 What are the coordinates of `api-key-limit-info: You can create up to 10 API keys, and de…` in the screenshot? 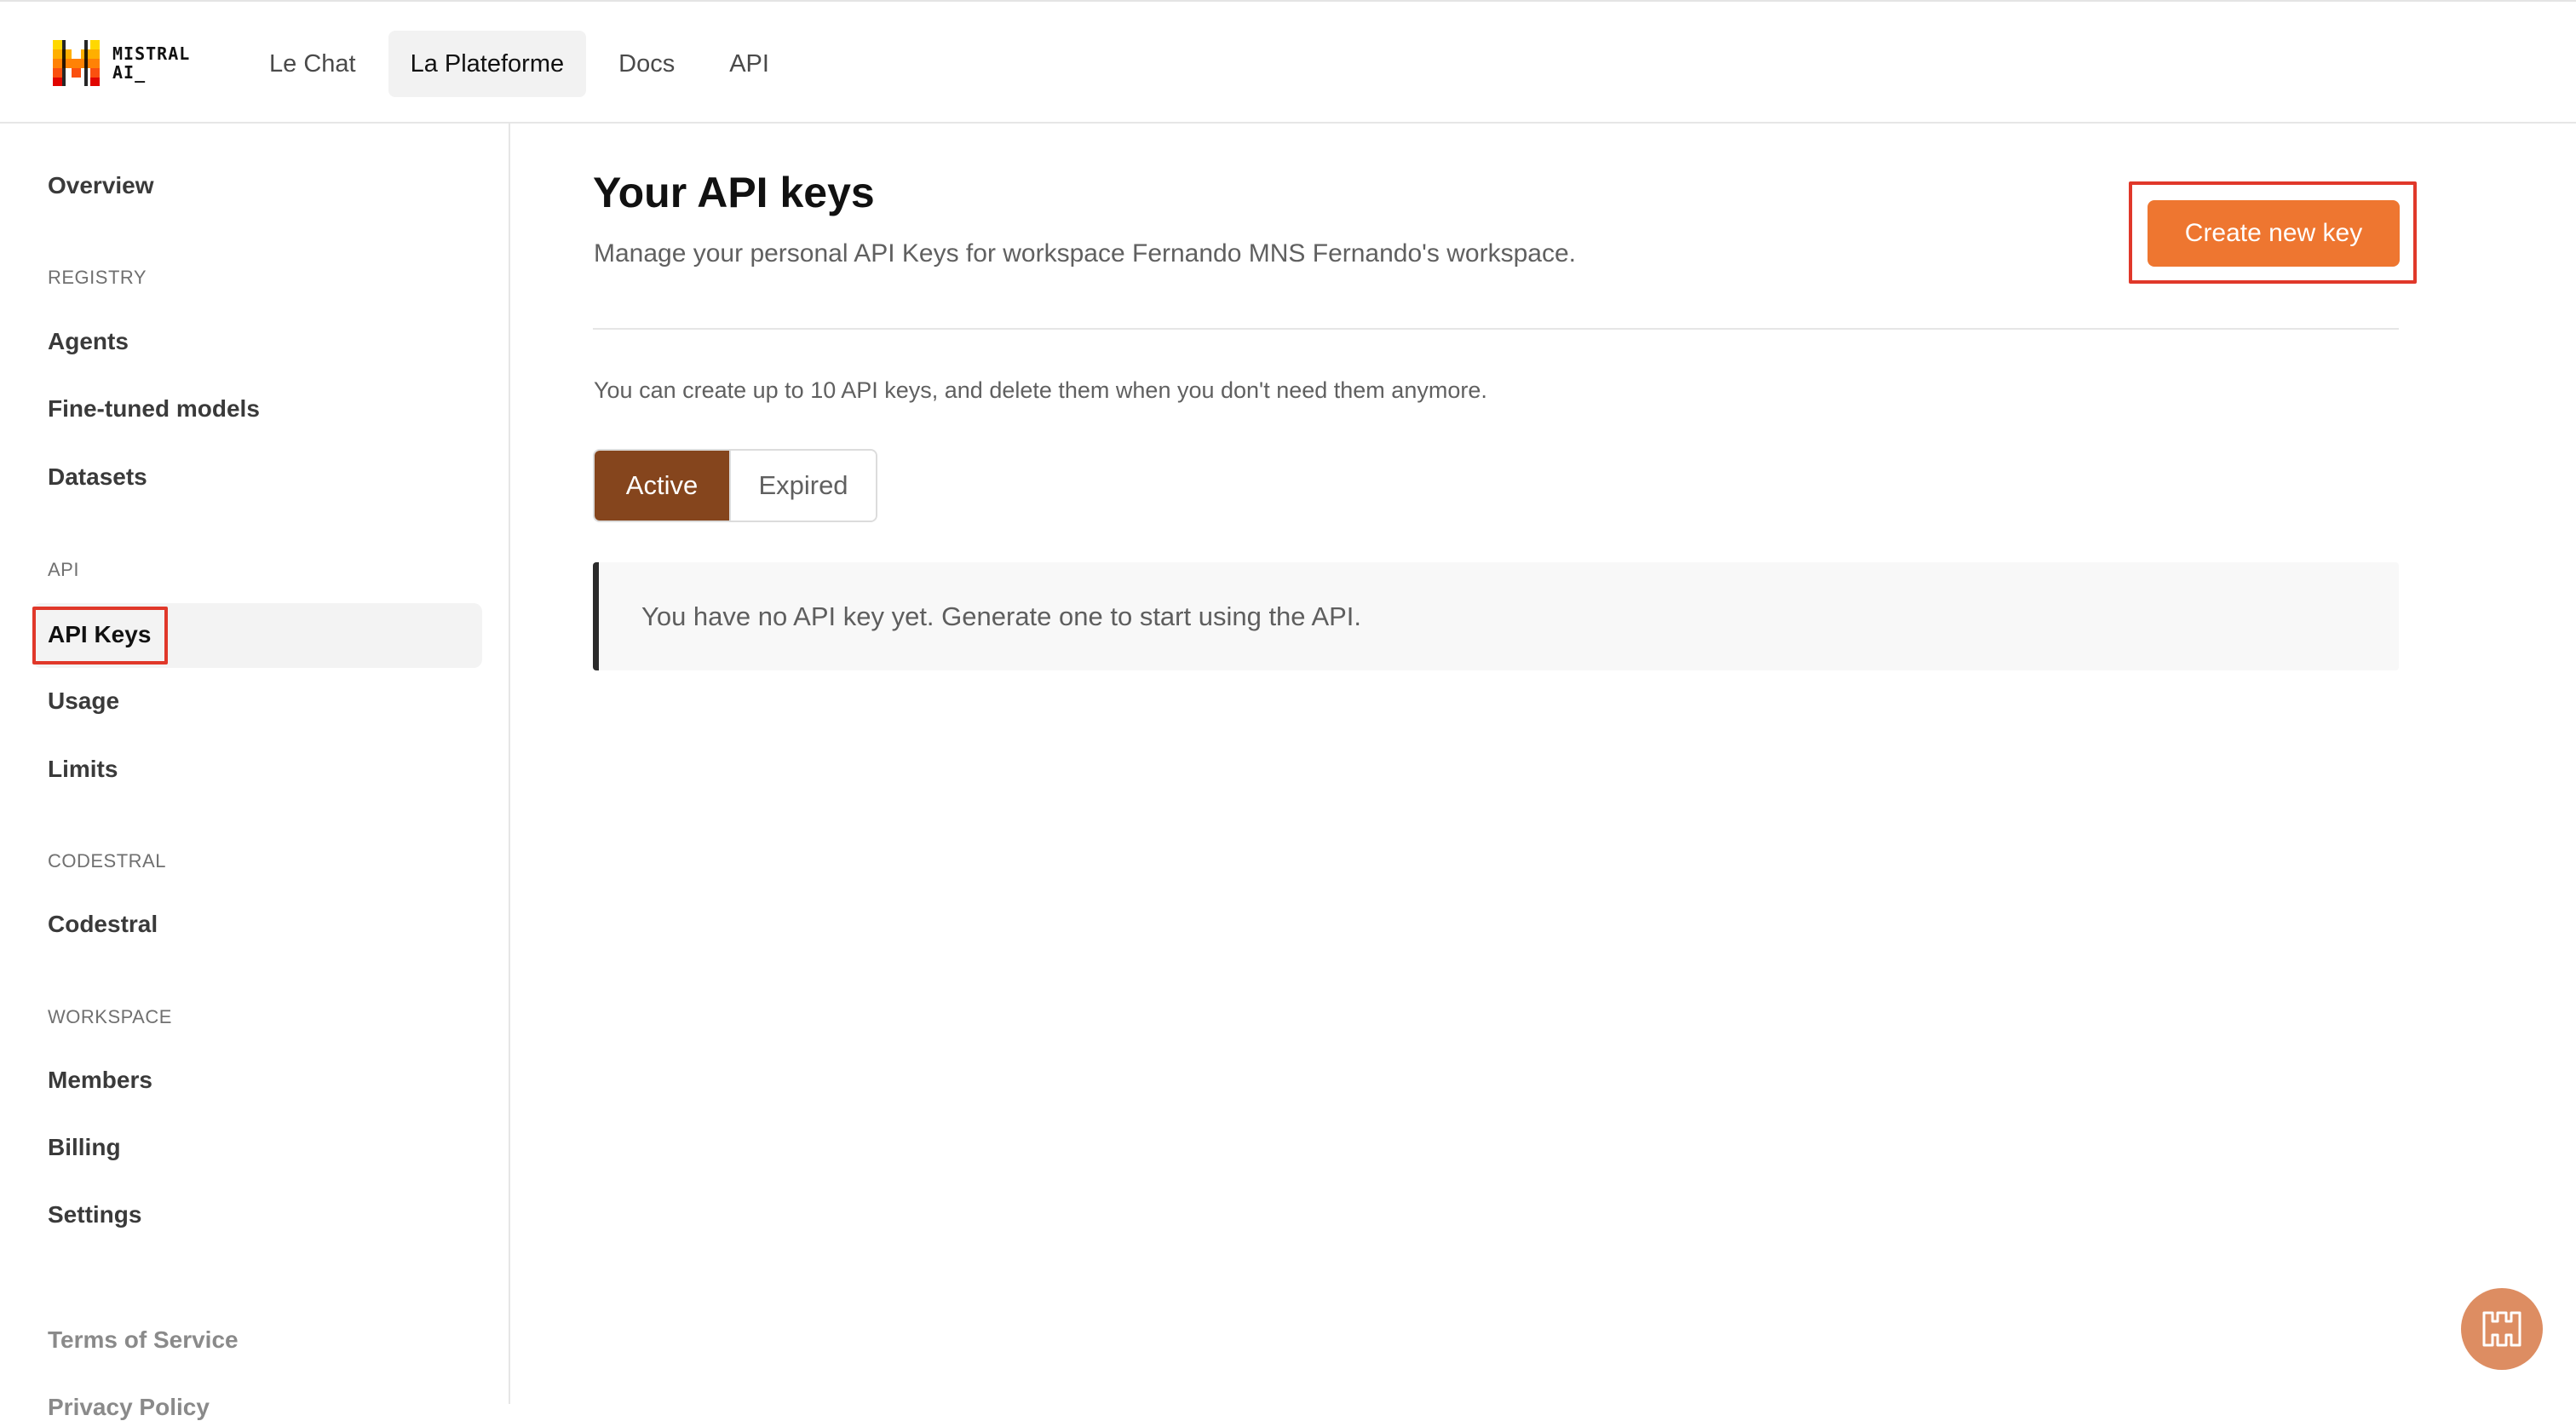 It's located at (1040, 390).